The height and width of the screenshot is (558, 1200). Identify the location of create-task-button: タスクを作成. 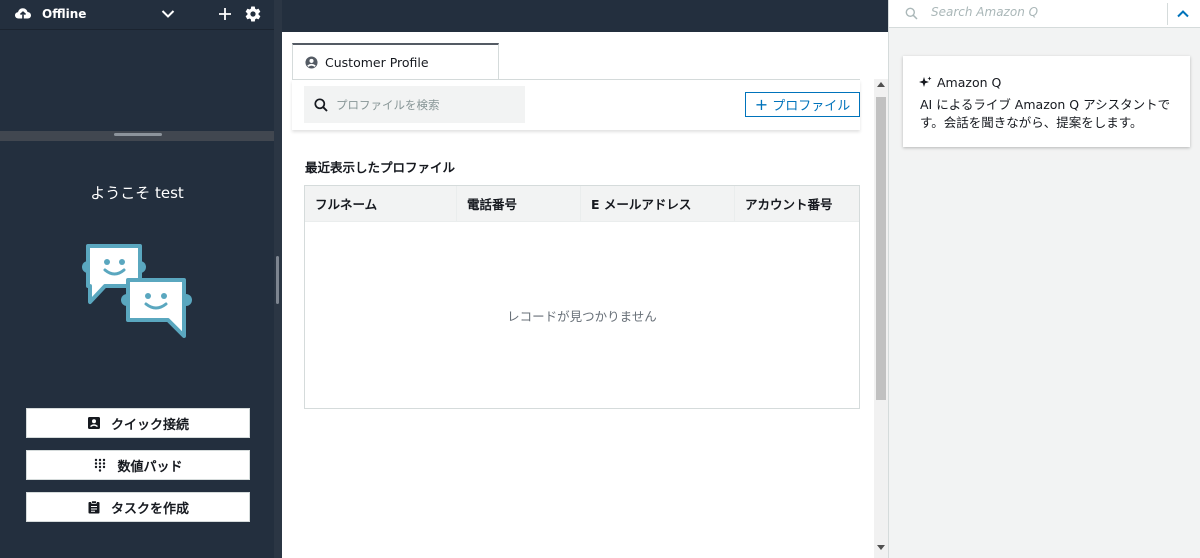
(138, 507).